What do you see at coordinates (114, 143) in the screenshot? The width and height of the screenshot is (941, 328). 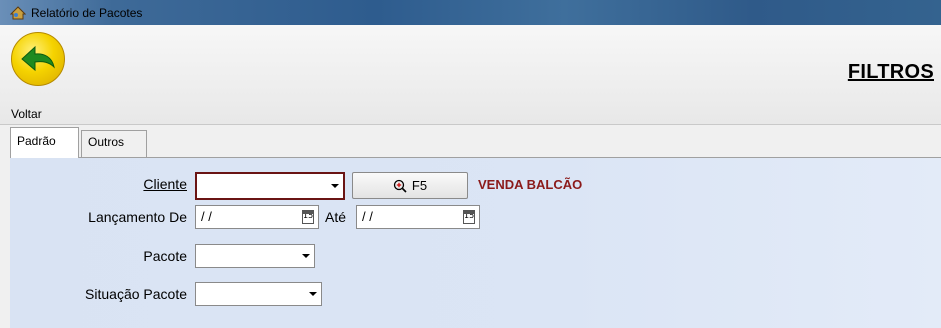 I see `tab-outros: Outros` at bounding box center [114, 143].